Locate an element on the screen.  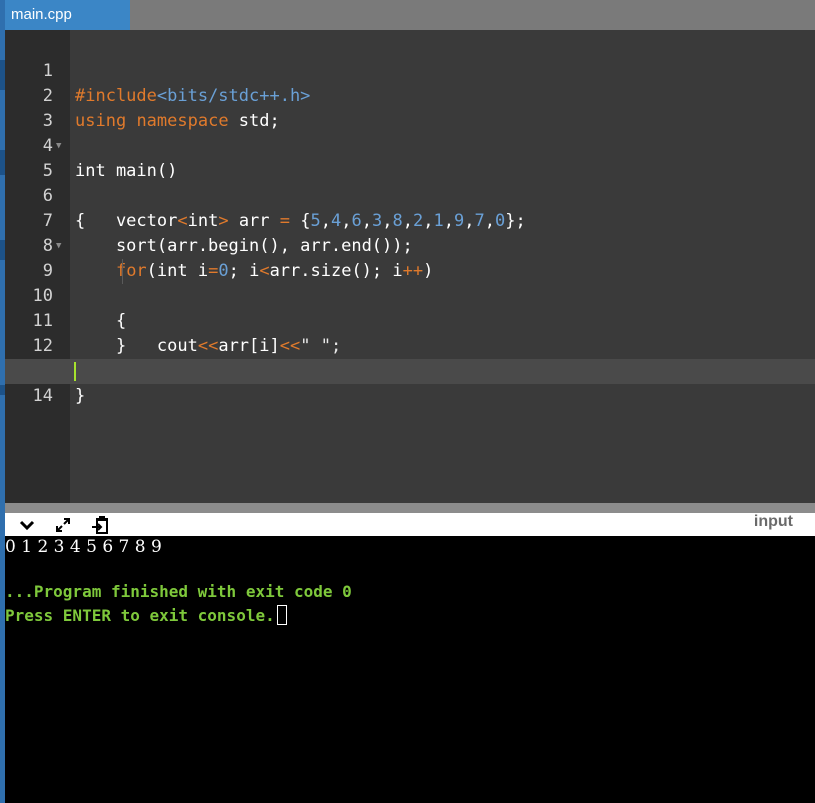
code-line: 3 is located at coordinates (410, 107).